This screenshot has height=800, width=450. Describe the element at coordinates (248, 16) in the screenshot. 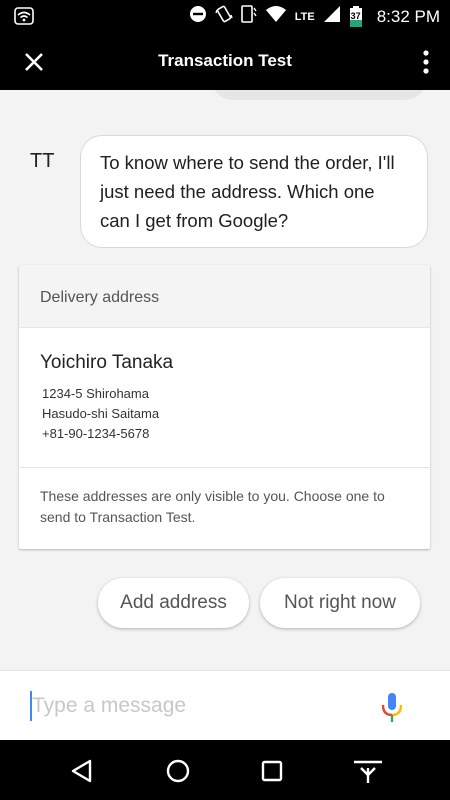

I see `nfc-icon` at that location.